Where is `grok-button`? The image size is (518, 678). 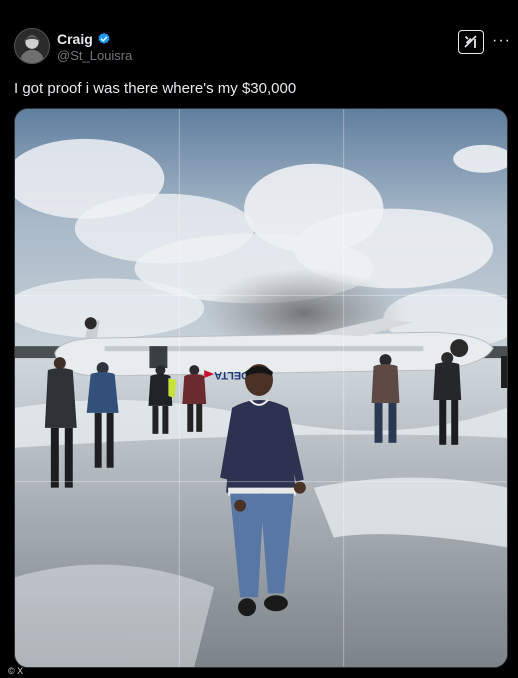 grok-button is located at coordinates (471, 42).